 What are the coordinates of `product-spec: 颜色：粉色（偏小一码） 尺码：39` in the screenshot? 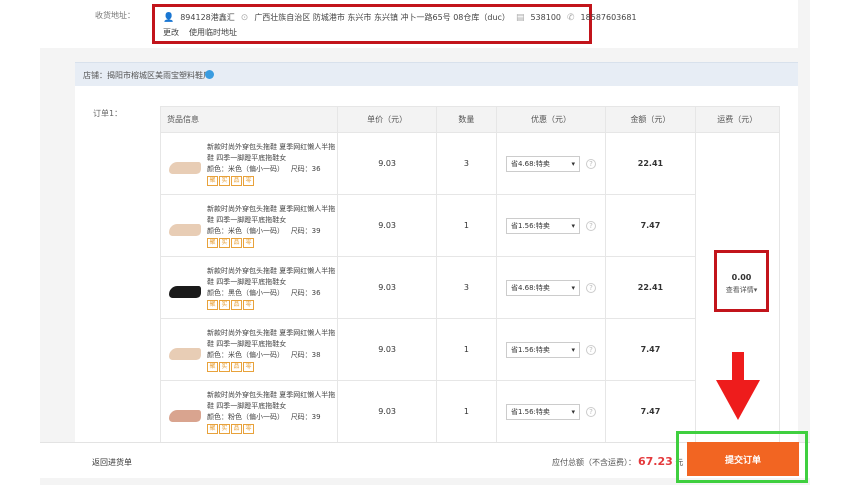 It's located at (272, 417).